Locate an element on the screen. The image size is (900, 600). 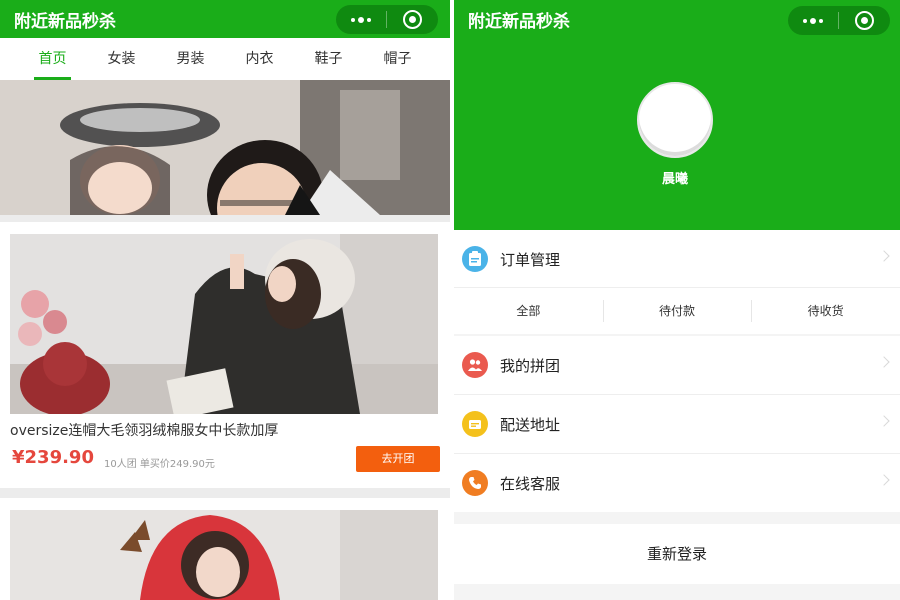
banner-photo is located at coordinates (225, 147).